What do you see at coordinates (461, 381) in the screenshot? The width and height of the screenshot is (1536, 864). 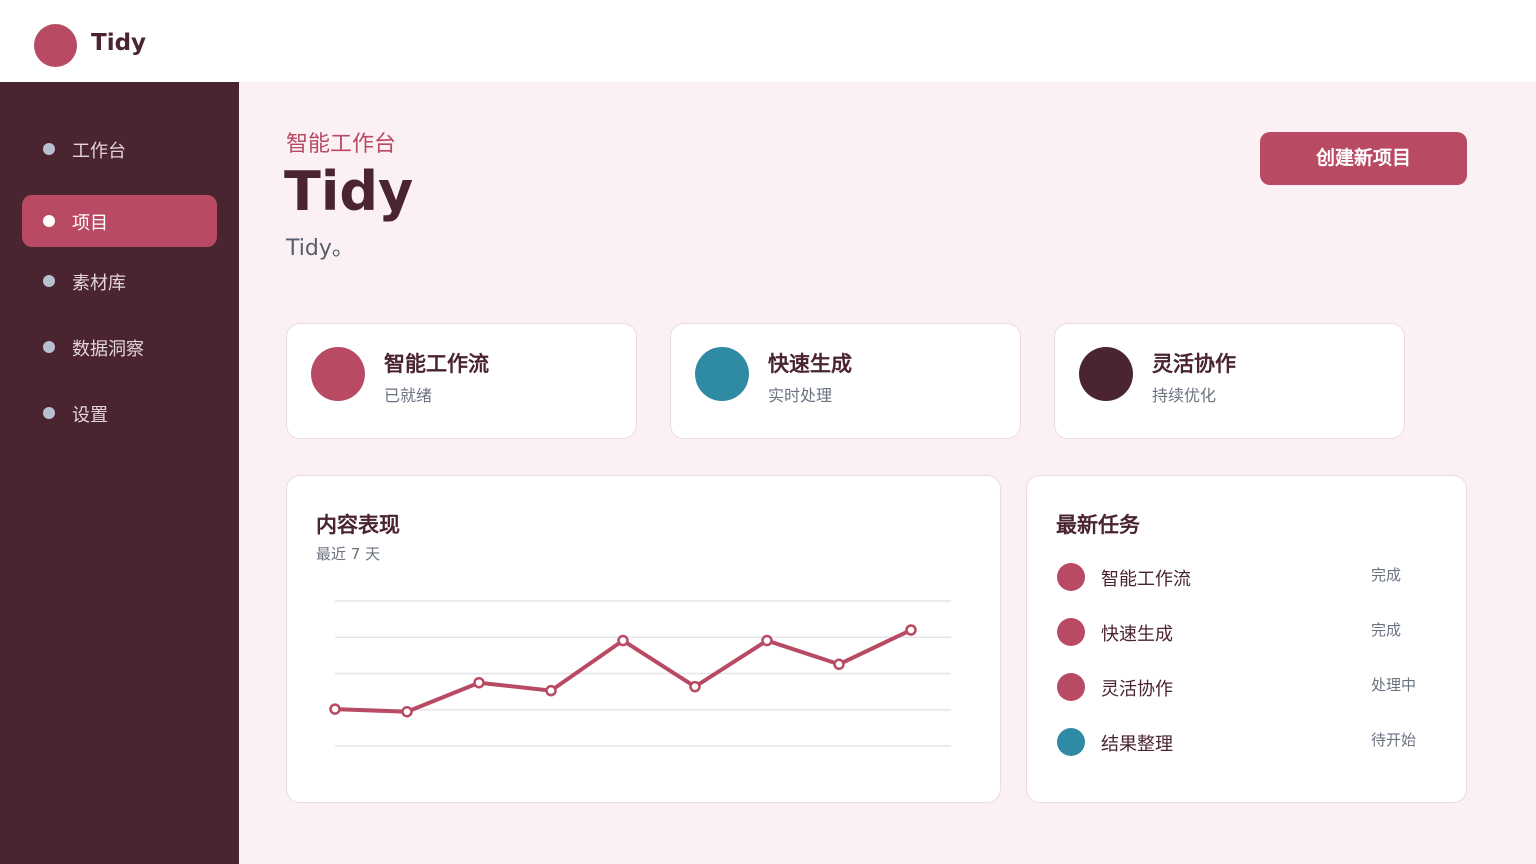 I see `feature-card-workflow: 智能工作流 已就绪` at bounding box center [461, 381].